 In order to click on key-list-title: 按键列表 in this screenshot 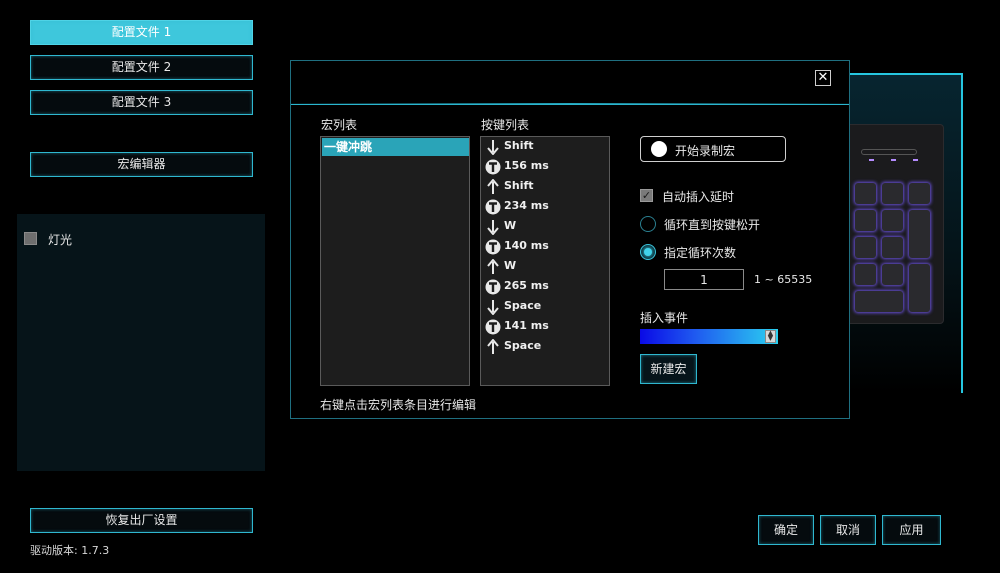, I will do `click(505, 125)`.